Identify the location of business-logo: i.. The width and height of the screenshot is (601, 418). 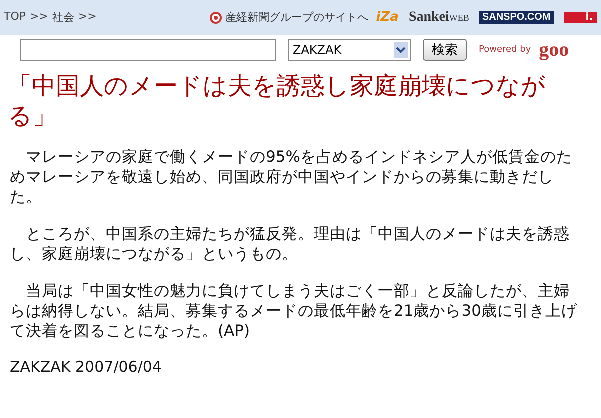
(580, 17).